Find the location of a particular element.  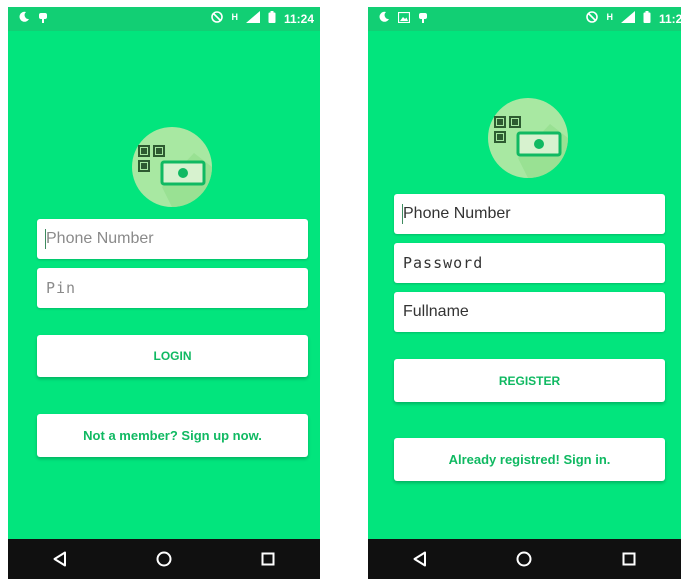

fullname-input is located at coordinates (529, 312).